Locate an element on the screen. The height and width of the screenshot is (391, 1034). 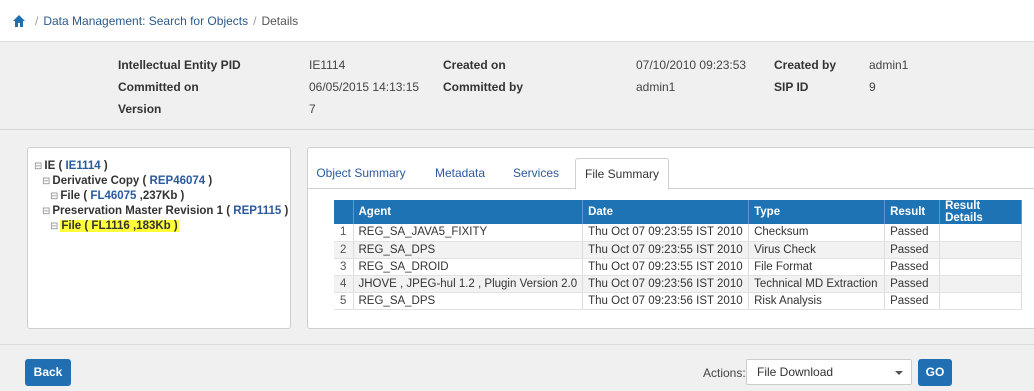
committed-by-value: admin1 is located at coordinates (656, 87).